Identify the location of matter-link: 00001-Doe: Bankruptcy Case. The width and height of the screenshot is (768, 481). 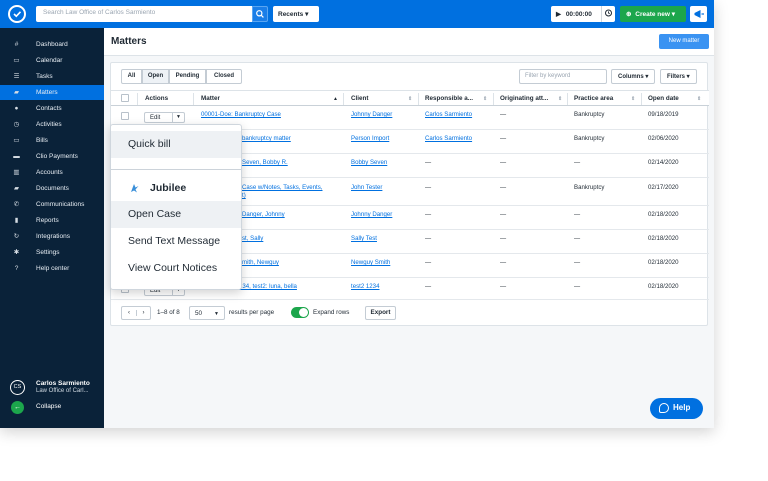
(241, 114).